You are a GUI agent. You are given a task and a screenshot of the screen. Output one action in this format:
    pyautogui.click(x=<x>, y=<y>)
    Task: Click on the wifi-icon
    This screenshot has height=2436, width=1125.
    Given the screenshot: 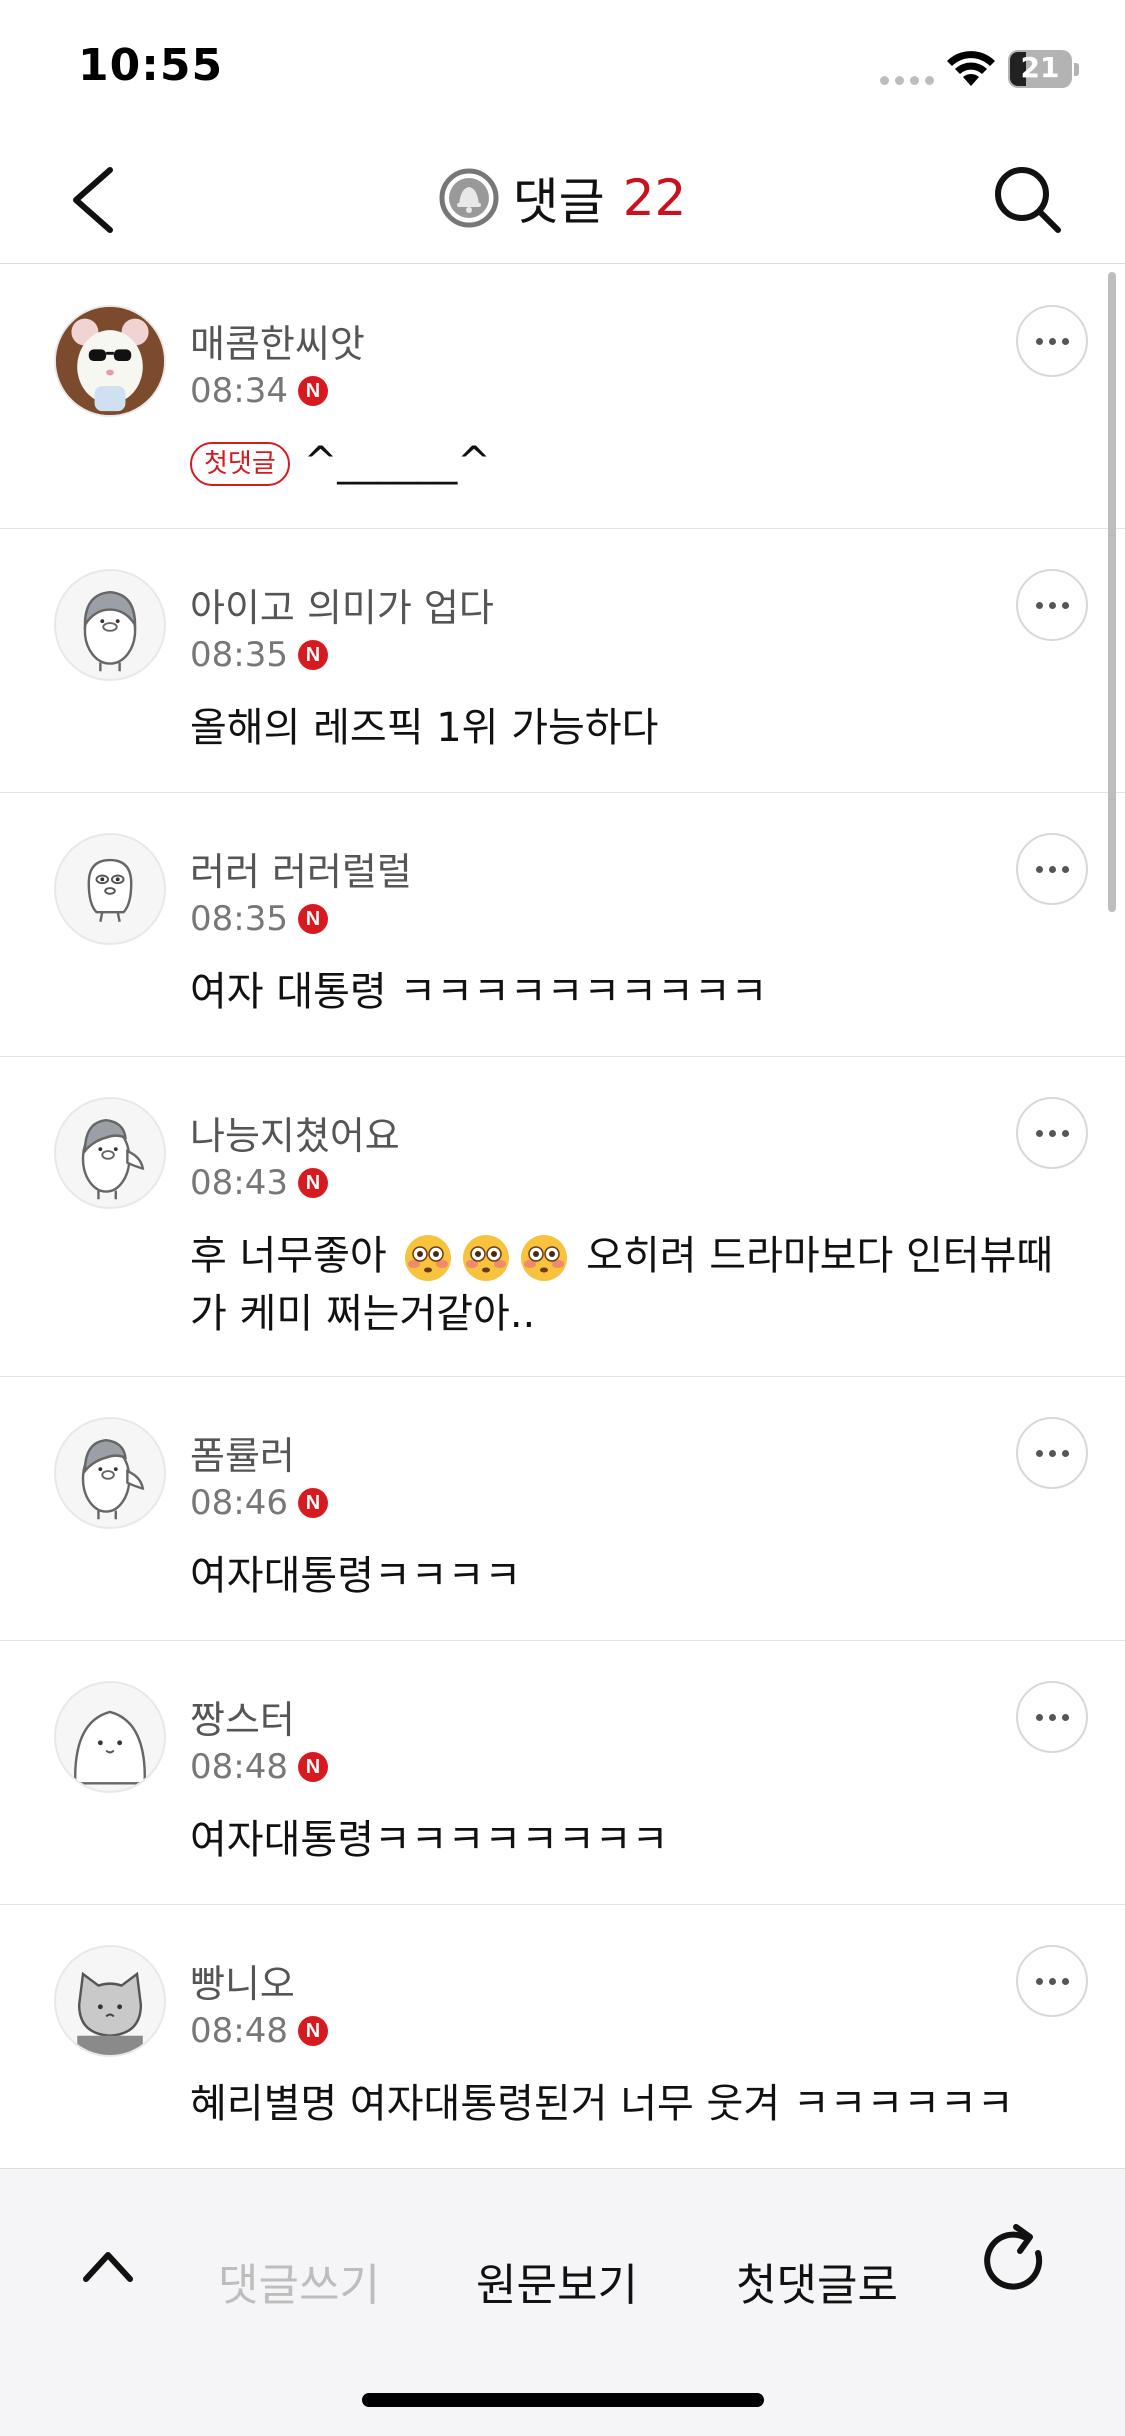 What is the action you would take?
    pyautogui.click(x=971, y=68)
    